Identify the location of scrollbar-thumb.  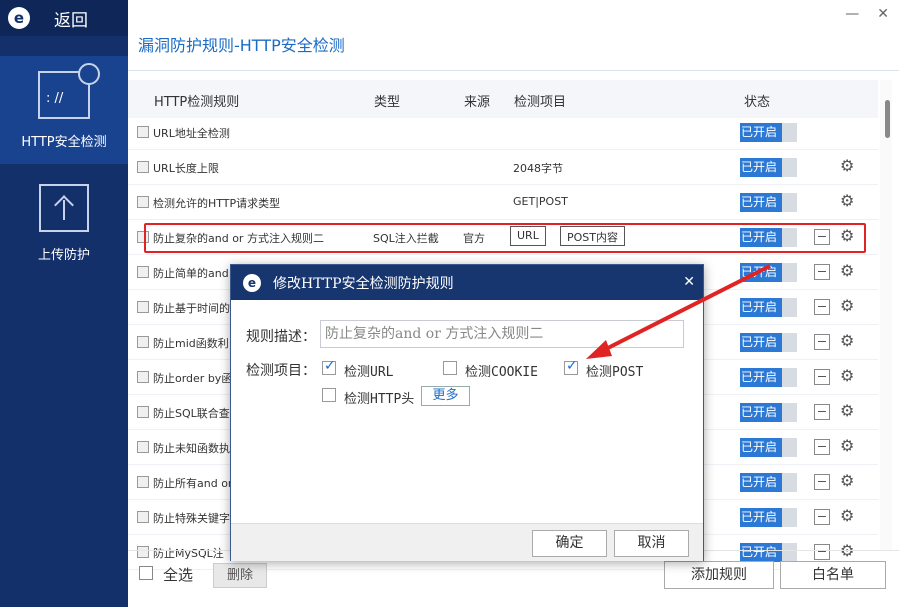
(887, 119).